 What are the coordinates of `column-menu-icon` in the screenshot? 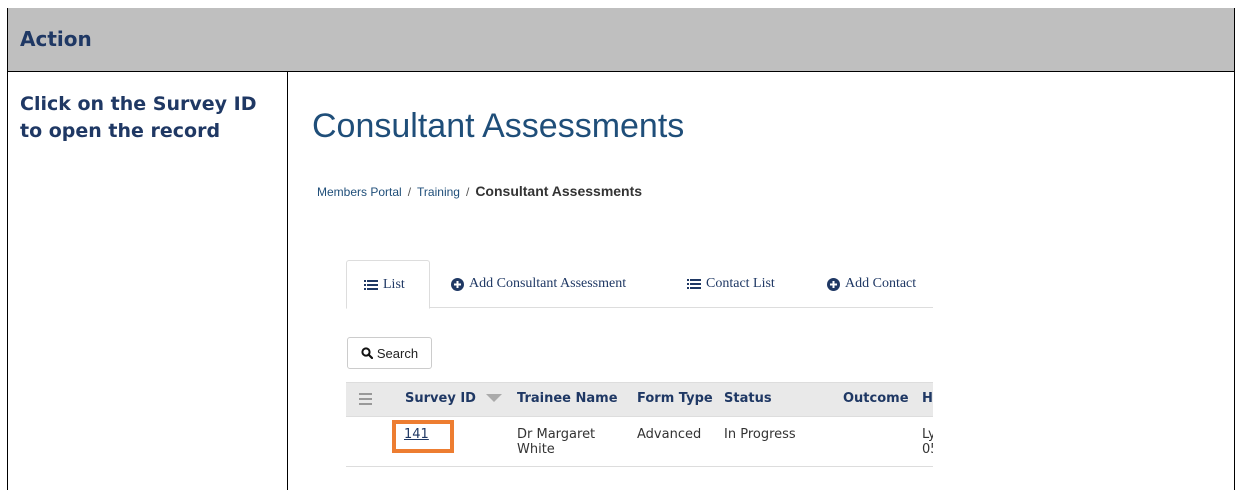 It's located at (365, 400).